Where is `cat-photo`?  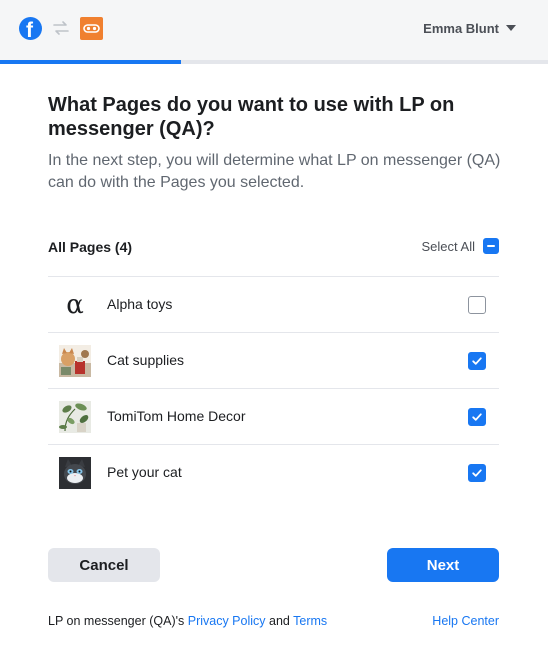 cat-photo is located at coordinates (75, 473).